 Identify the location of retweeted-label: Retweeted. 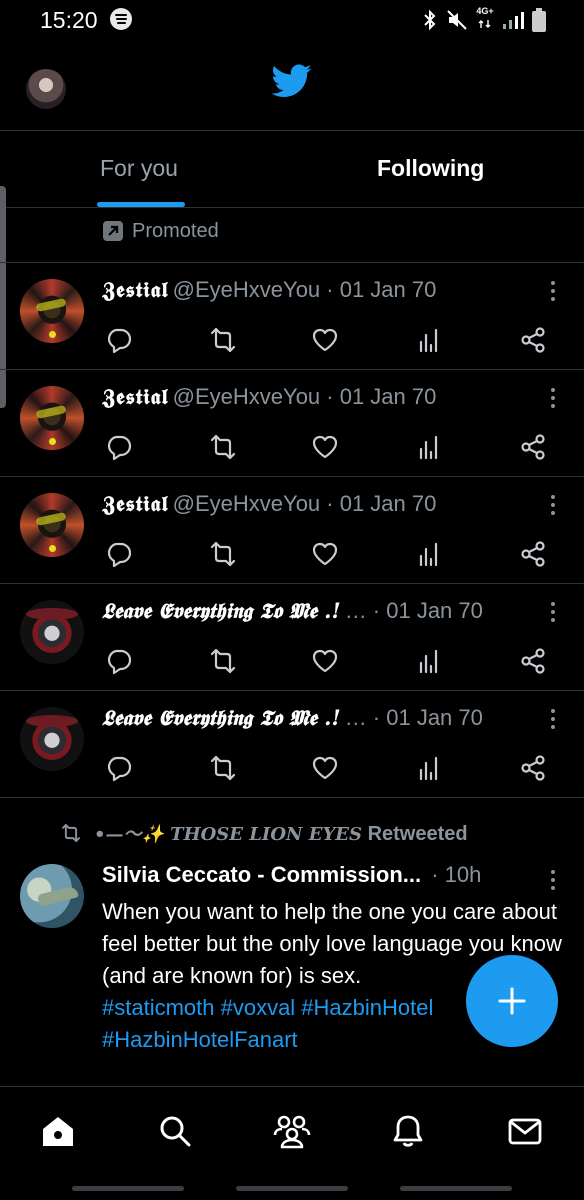
(417, 834).